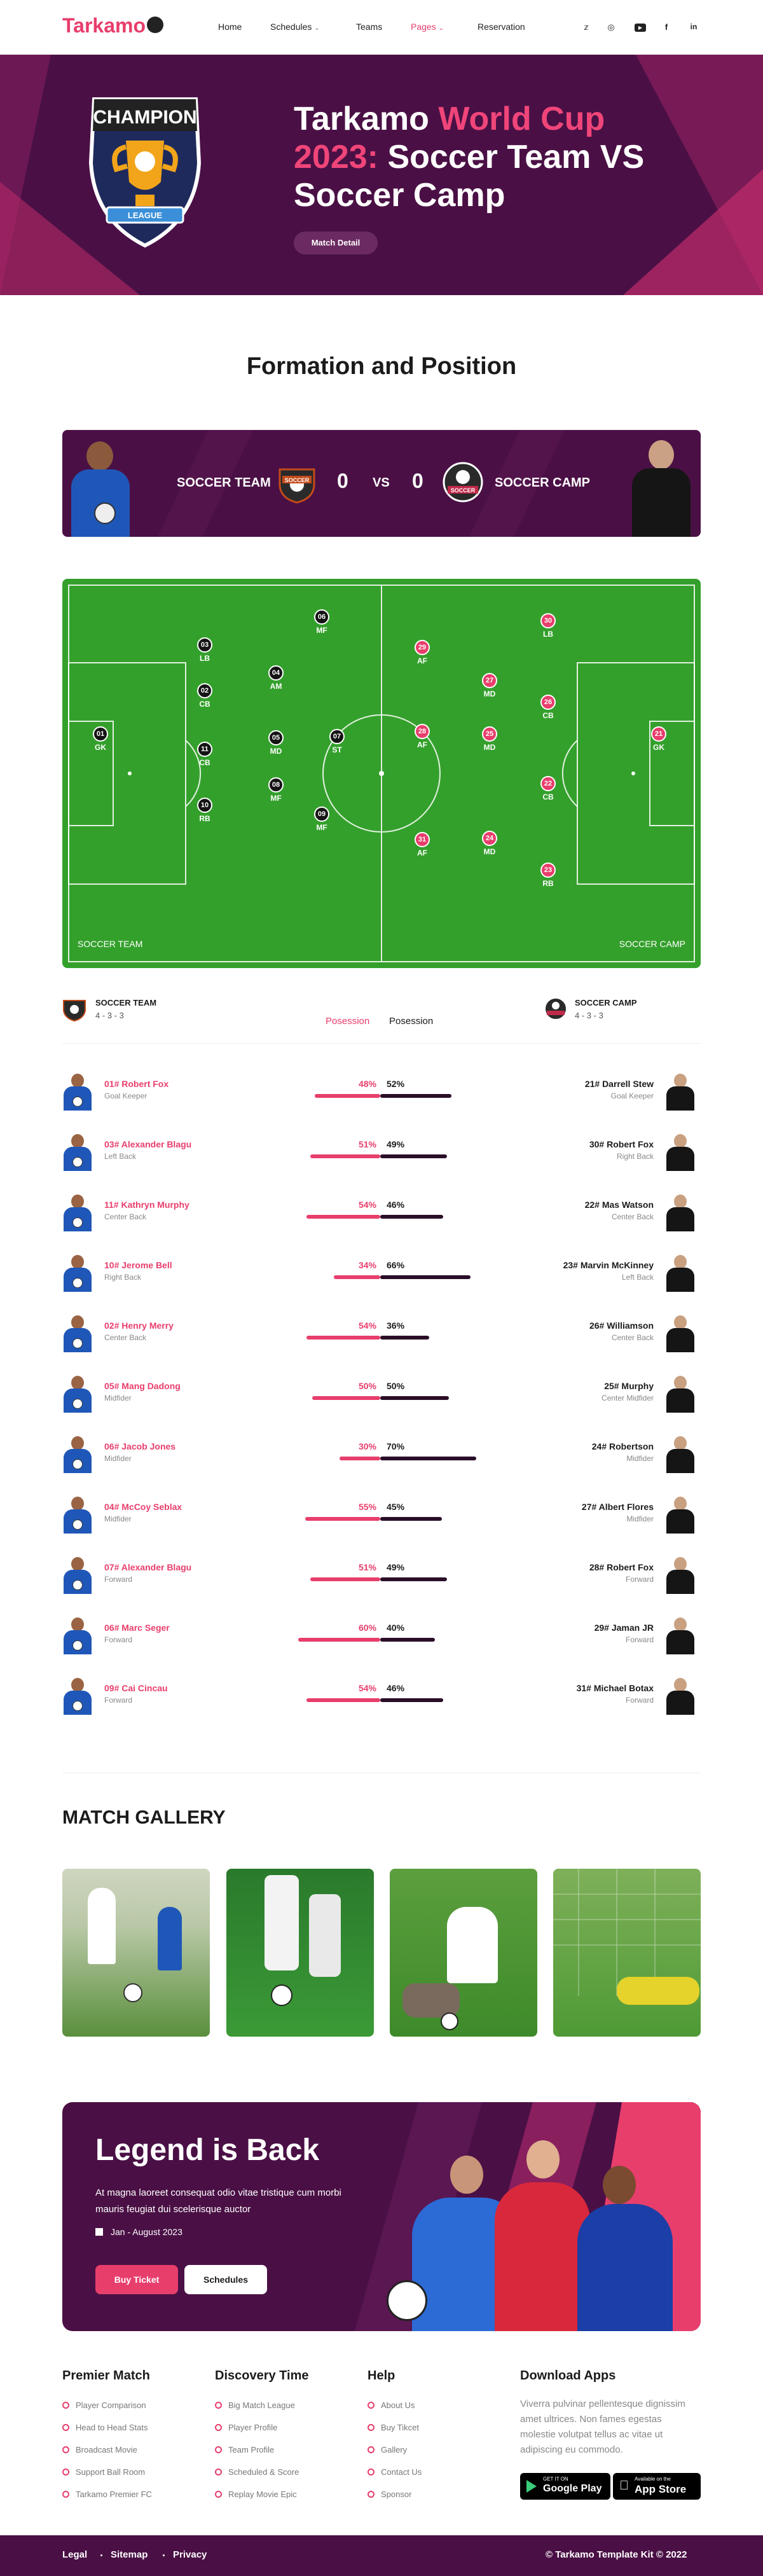 The height and width of the screenshot is (2576, 763). Describe the element at coordinates (276, 737) in the screenshot. I see `pitch-player-a-number: 05` at that location.